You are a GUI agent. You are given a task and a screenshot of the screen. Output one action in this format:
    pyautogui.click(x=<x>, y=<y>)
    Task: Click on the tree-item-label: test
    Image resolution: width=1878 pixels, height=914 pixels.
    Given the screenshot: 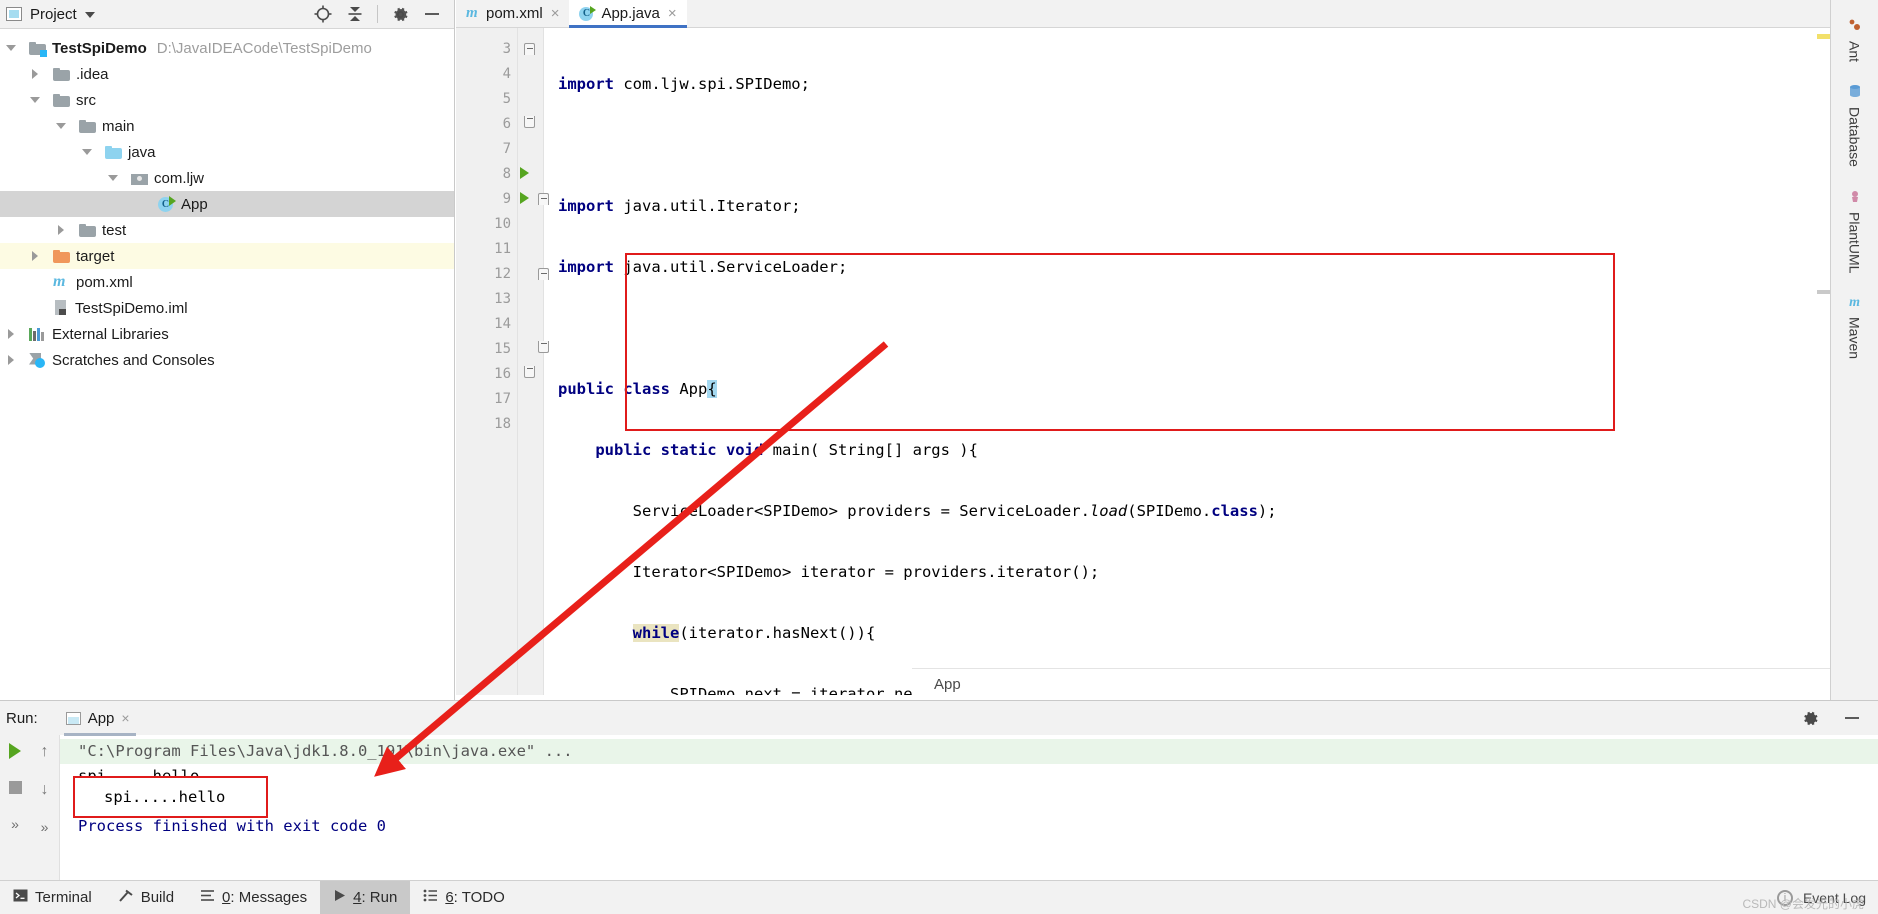 What is the action you would take?
    pyautogui.click(x=114, y=230)
    